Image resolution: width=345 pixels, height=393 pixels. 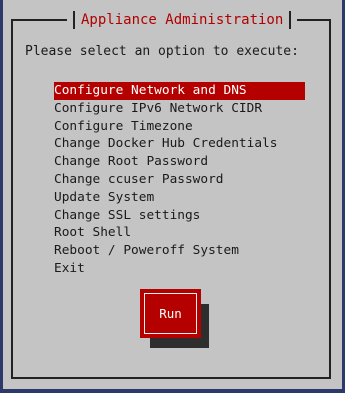 What do you see at coordinates (179, 269) in the screenshot?
I see `menu-item-exit: Exit` at bounding box center [179, 269].